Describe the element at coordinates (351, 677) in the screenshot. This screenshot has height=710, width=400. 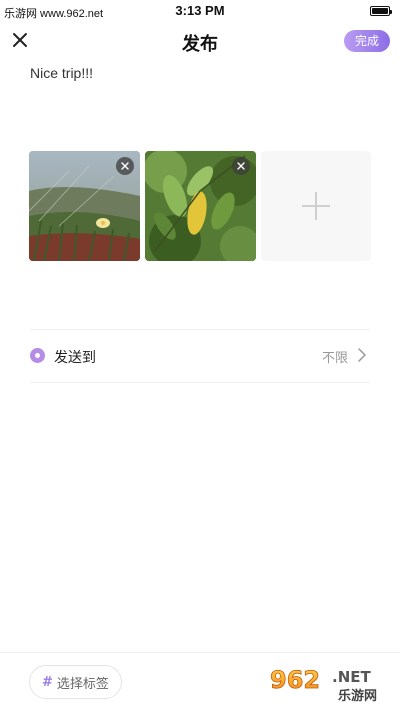
I see `svg-text: .NET` at that location.